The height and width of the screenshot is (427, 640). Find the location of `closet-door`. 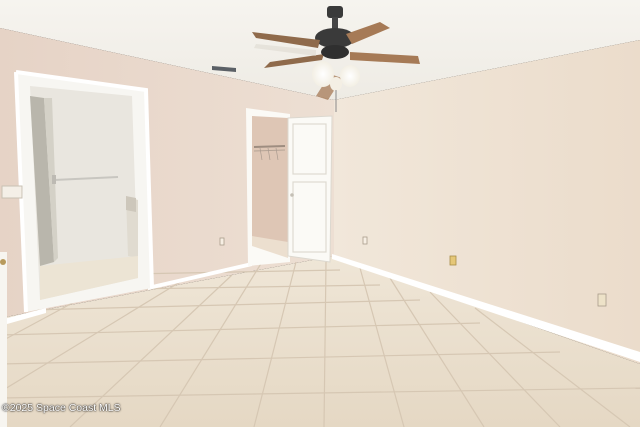

closet-door is located at coordinates (310, 189).